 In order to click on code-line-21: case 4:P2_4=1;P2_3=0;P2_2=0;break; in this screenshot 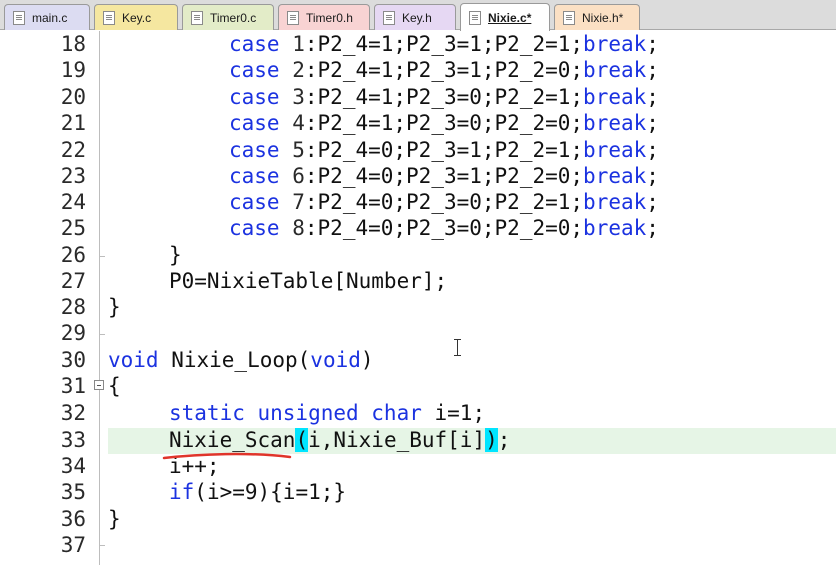, I will do `click(444, 123)`.